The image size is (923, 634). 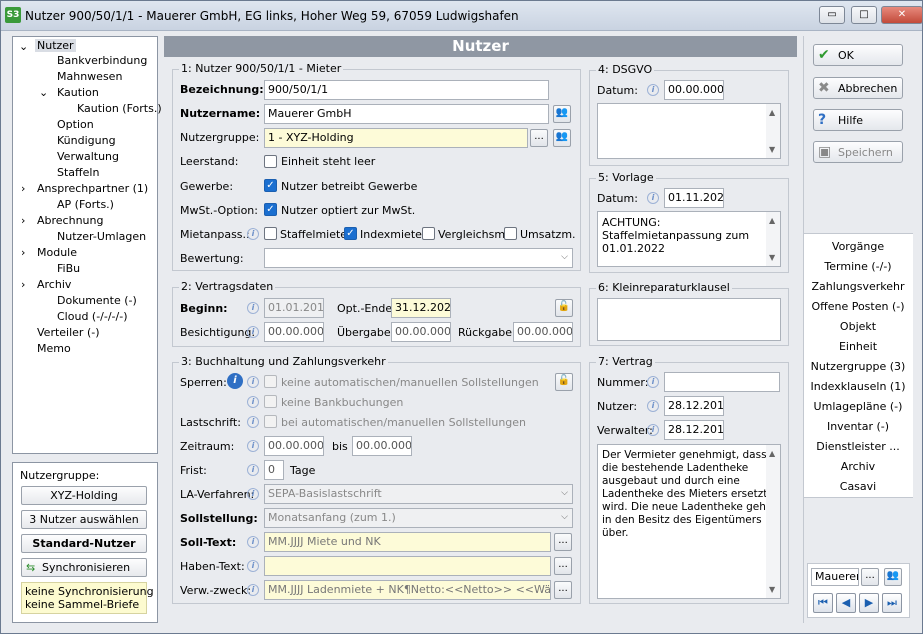 I want to click on next-record-icon: ▶, so click(x=869, y=603).